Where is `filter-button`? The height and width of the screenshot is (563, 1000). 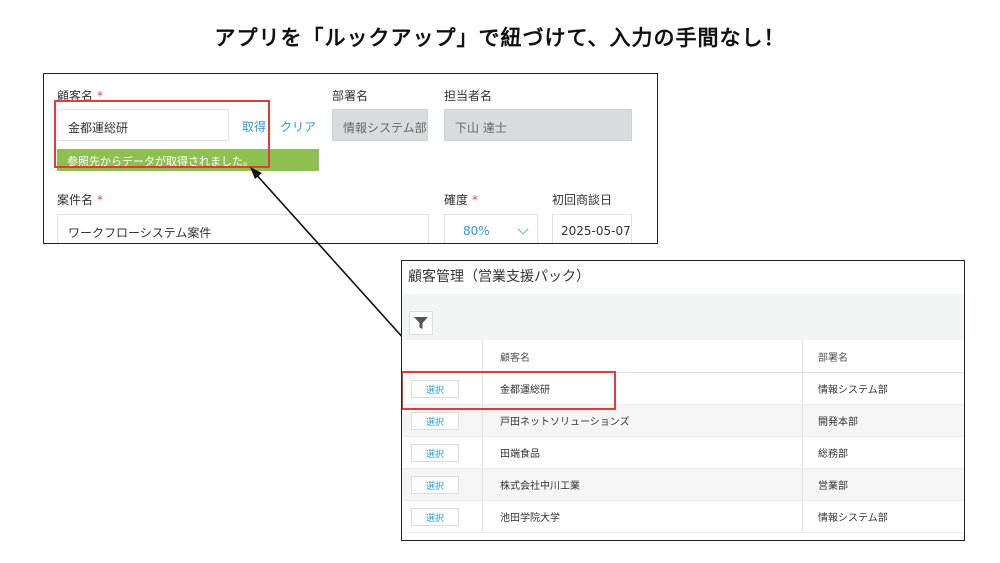
filter-button is located at coordinates (421, 323).